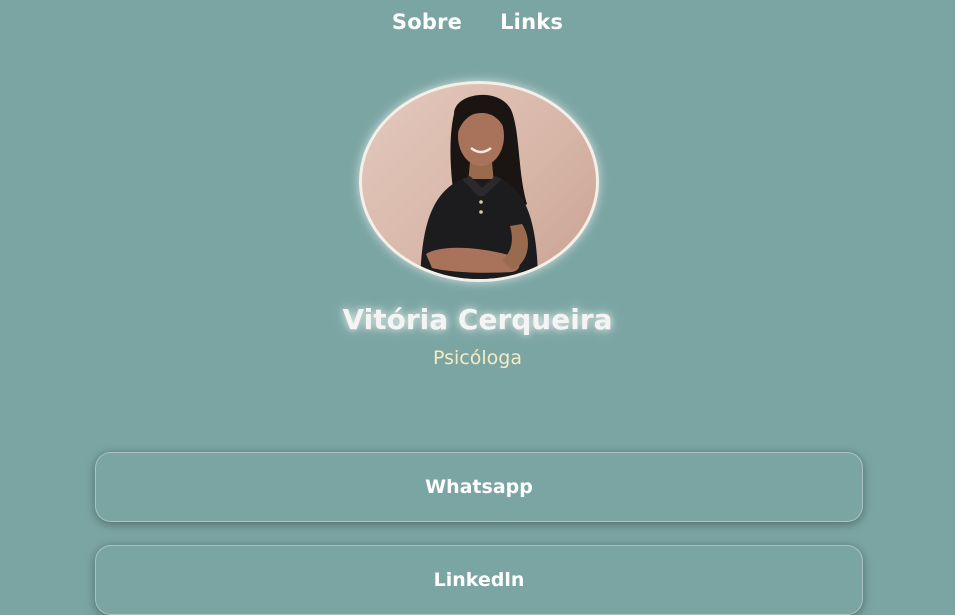 This screenshot has width=955, height=615. Describe the element at coordinates (531, 22) in the screenshot. I see `nav-link-links: Links` at that location.